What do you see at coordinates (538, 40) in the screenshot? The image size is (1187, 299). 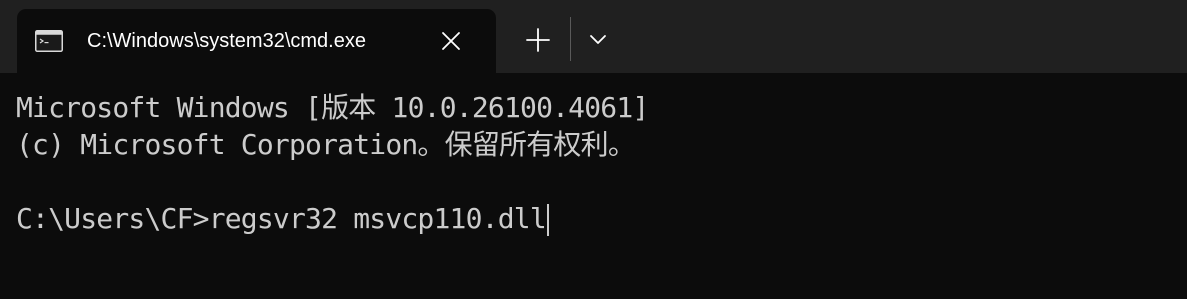 I see `plus-icon` at bounding box center [538, 40].